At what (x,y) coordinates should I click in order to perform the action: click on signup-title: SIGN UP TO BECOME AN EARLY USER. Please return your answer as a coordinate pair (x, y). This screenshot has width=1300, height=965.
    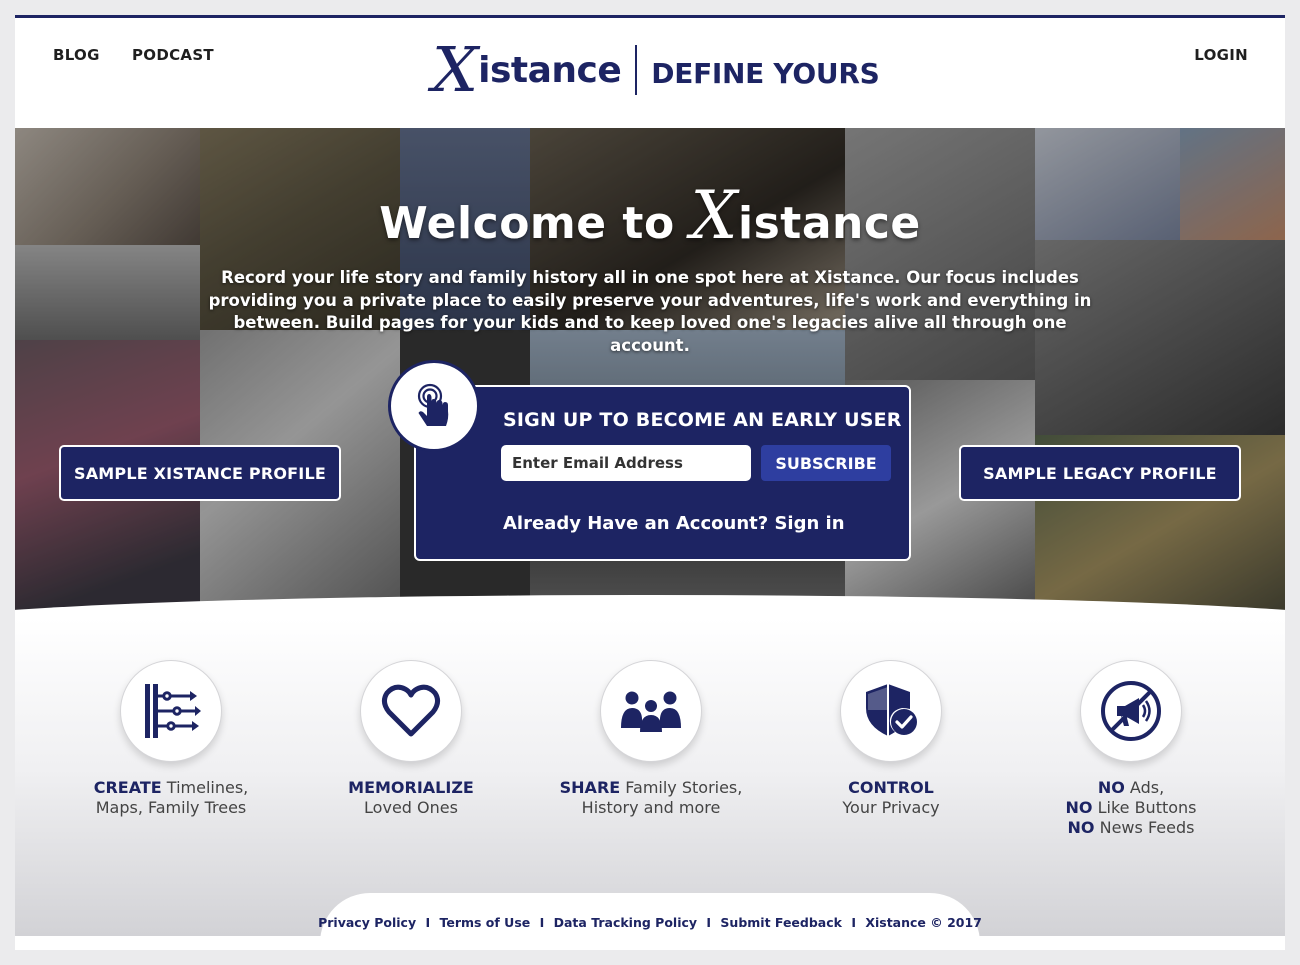
    Looking at the image, I should click on (702, 420).